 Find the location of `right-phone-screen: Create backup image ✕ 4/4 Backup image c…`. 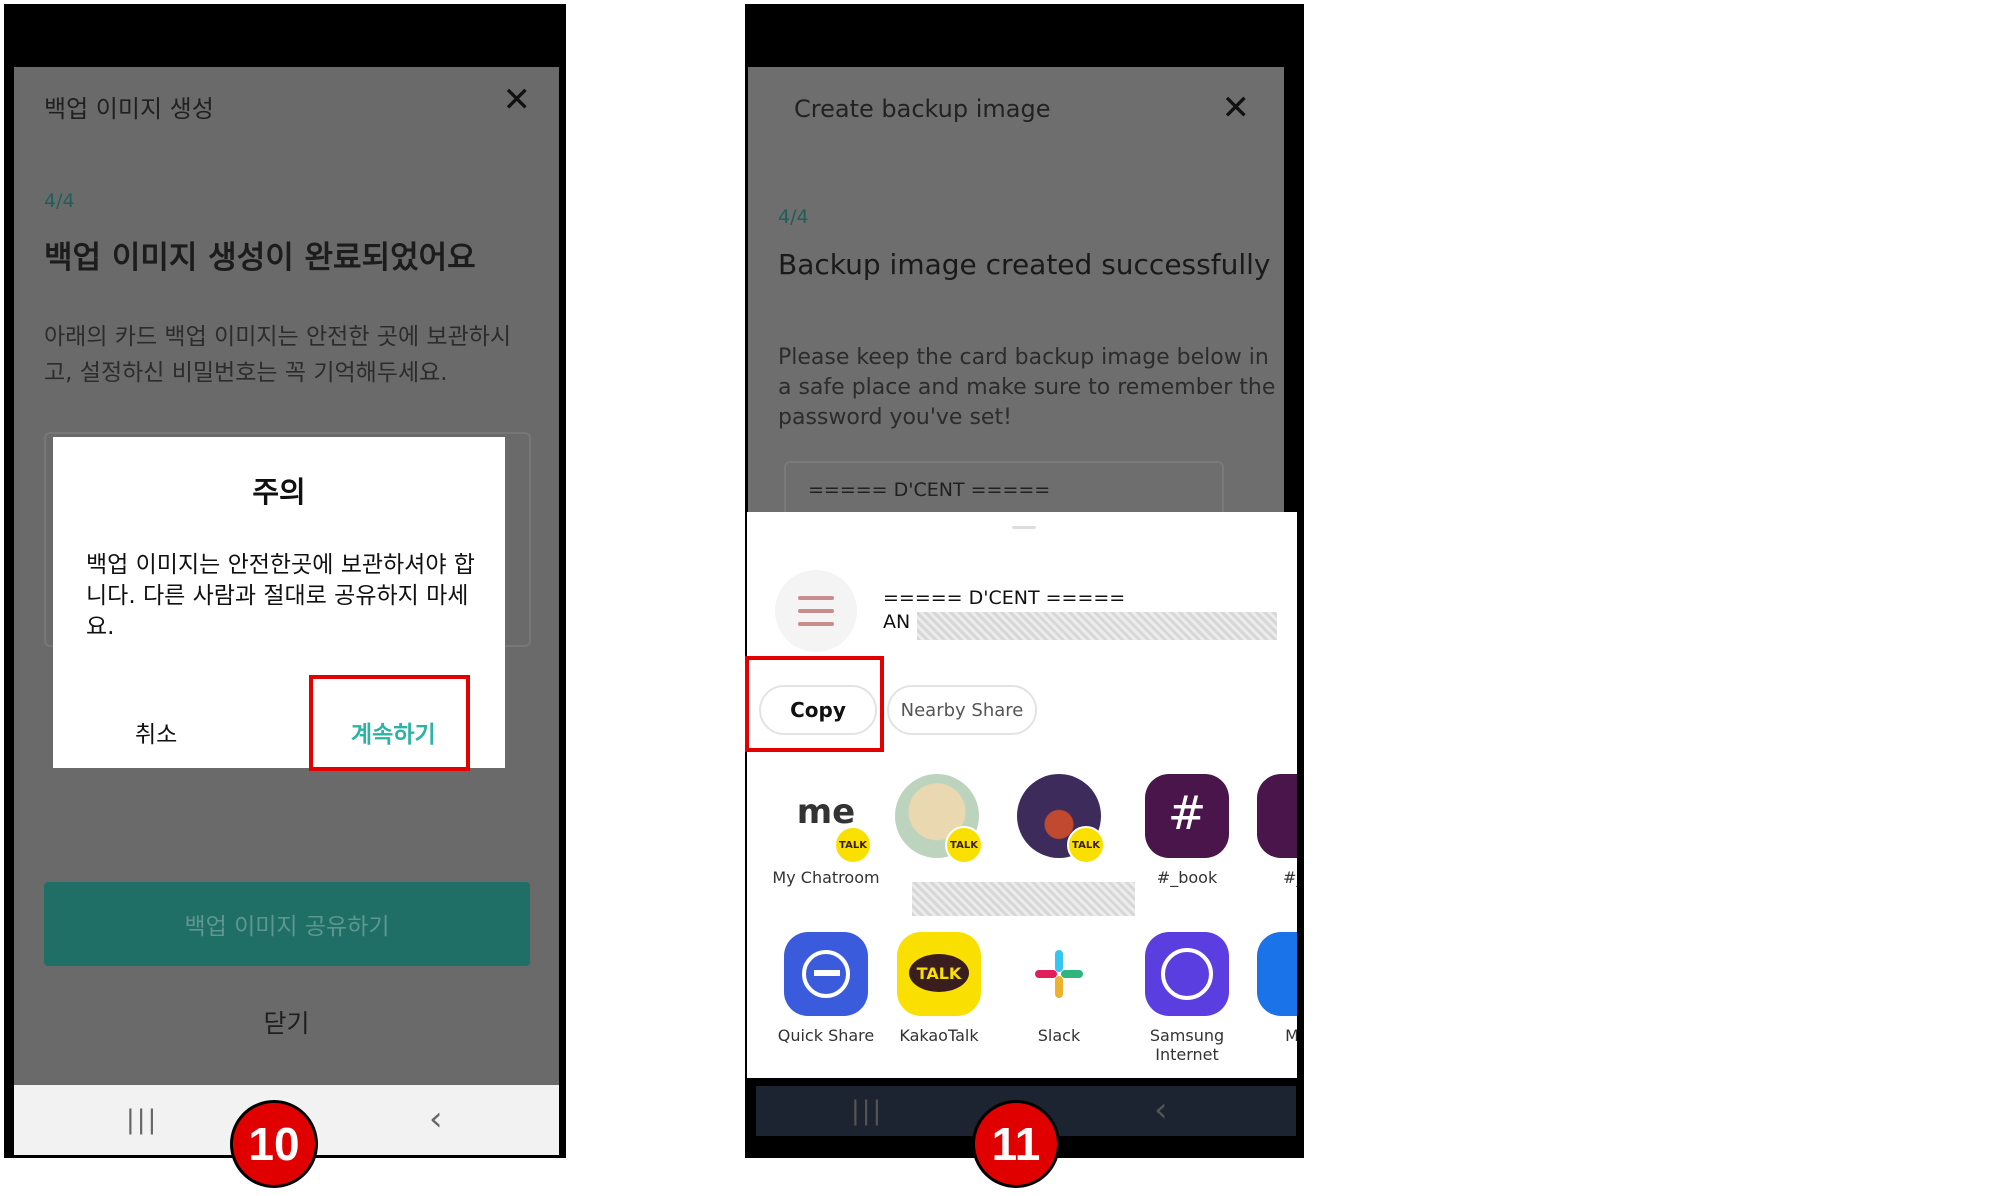

right-phone-screen: Create backup image ✕ 4/4 Backup image c… is located at coordinates (1016, 290).